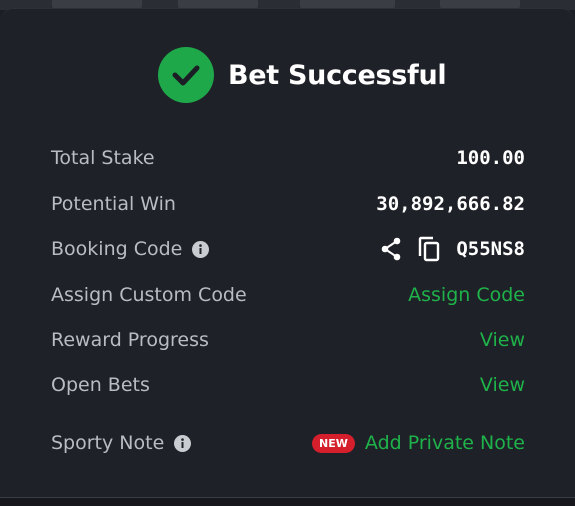 The height and width of the screenshot is (506, 575). Describe the element at coordinates (288, 158) in the screenshot. I see `total-stake-row: Total Stake 100.00` at that location.